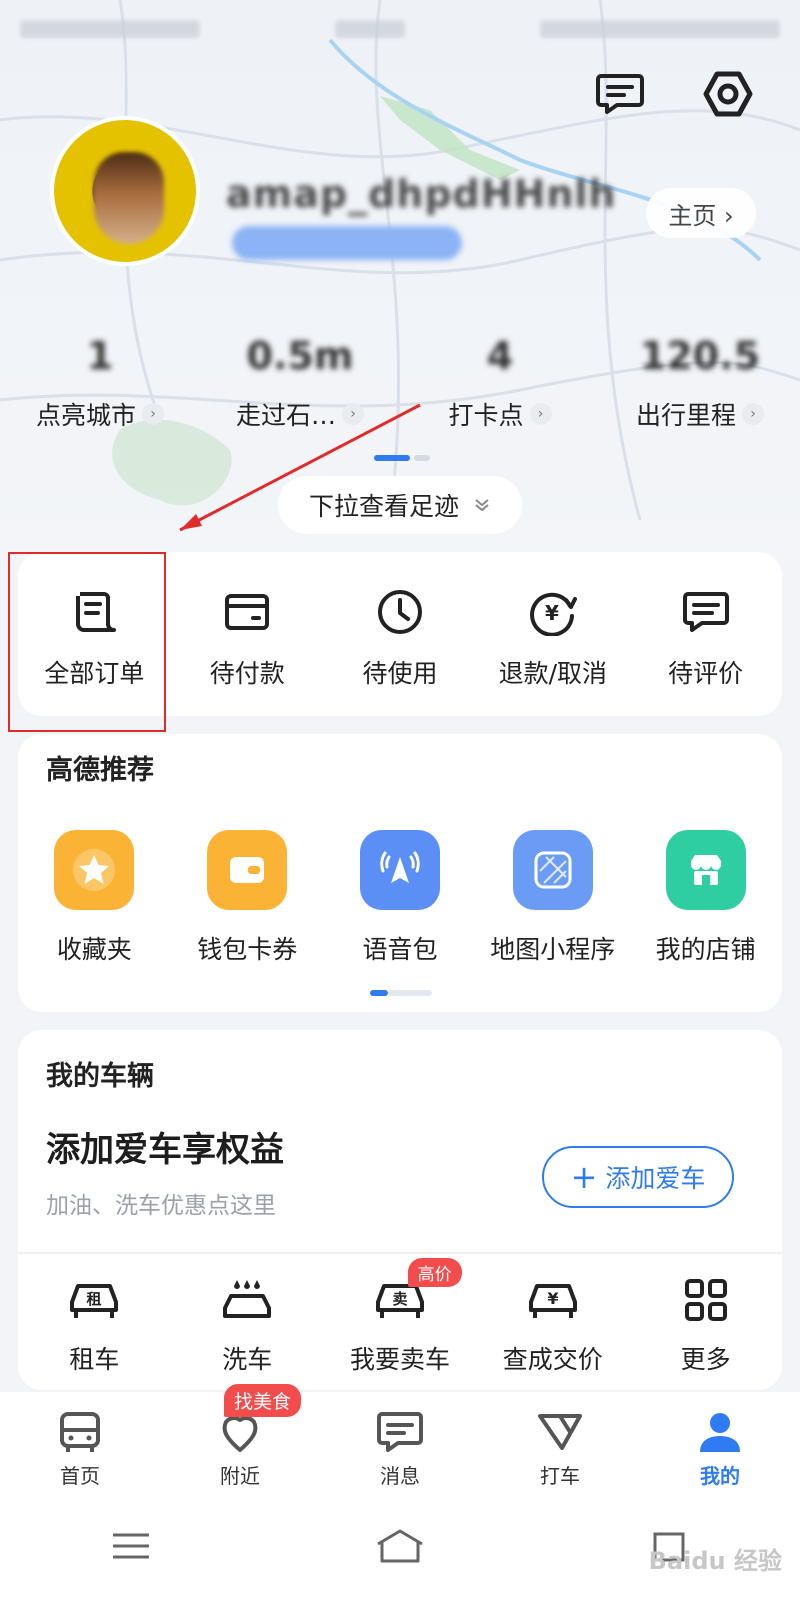  Describe the element at coordinates (705, 870) in the screenshot. I see `shop-icon` at that location.